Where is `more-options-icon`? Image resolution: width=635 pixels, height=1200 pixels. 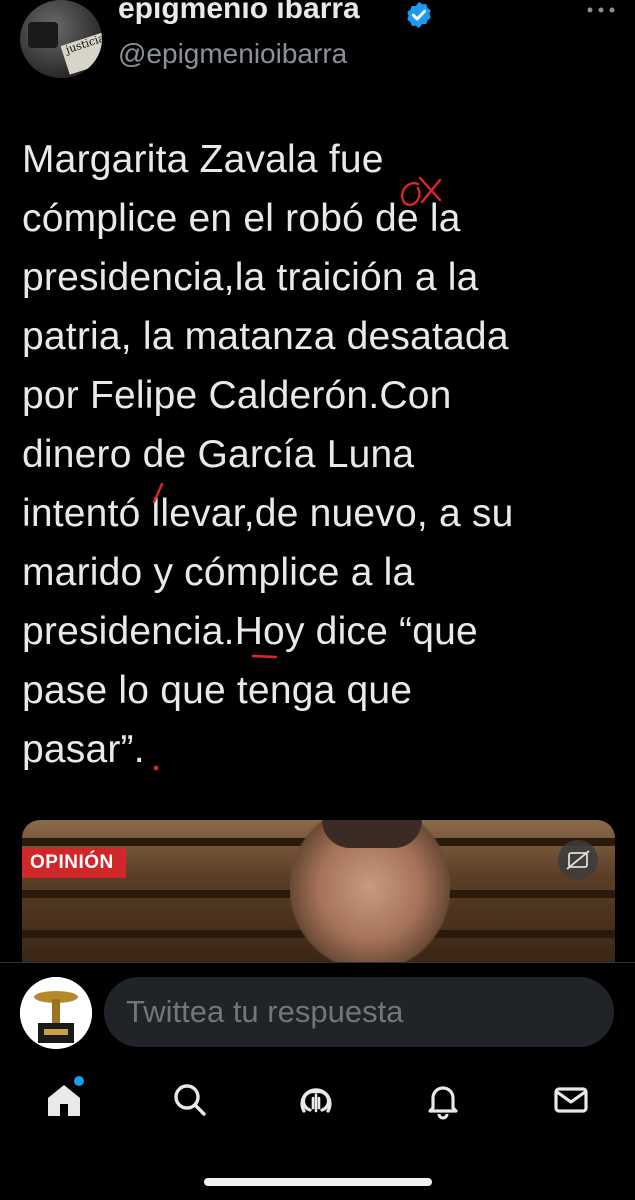 more-options-icon is located at coordinates (601, 10).